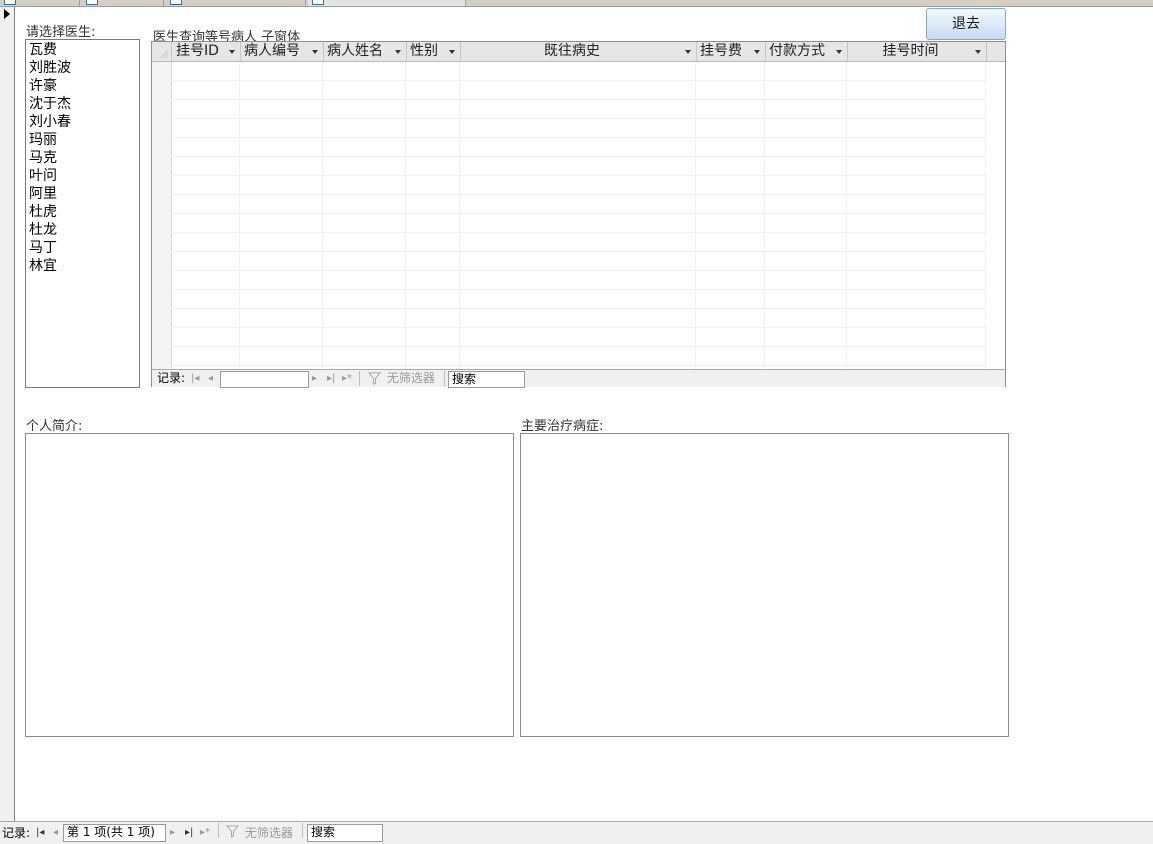 Image resolution: width=1153 pixels, height=844 pixels. I want to click on current-record-field, so click(264, 379).